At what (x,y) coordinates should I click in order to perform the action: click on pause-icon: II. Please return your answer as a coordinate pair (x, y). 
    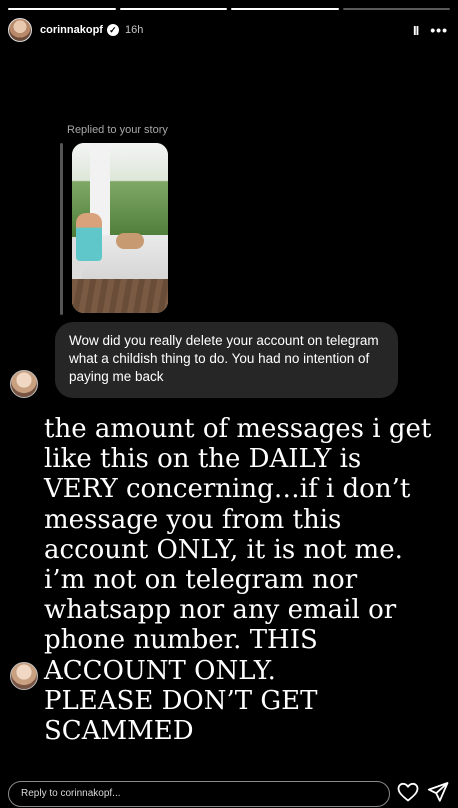
    Looking at the image, I should click on (416, 30).